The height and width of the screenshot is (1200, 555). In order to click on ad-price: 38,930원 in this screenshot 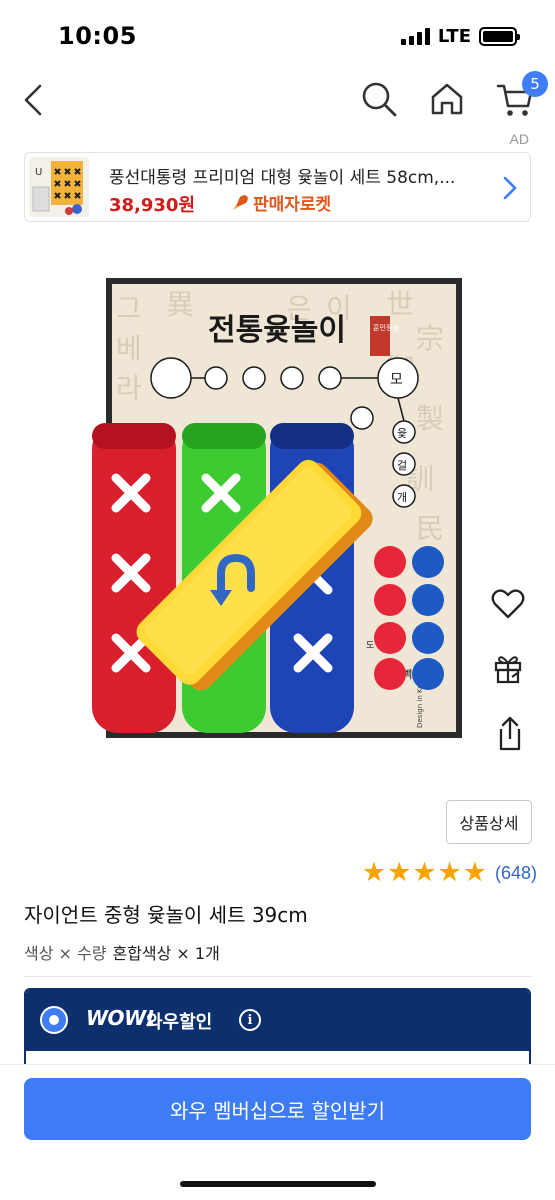, I will do `click(152, 205)`.